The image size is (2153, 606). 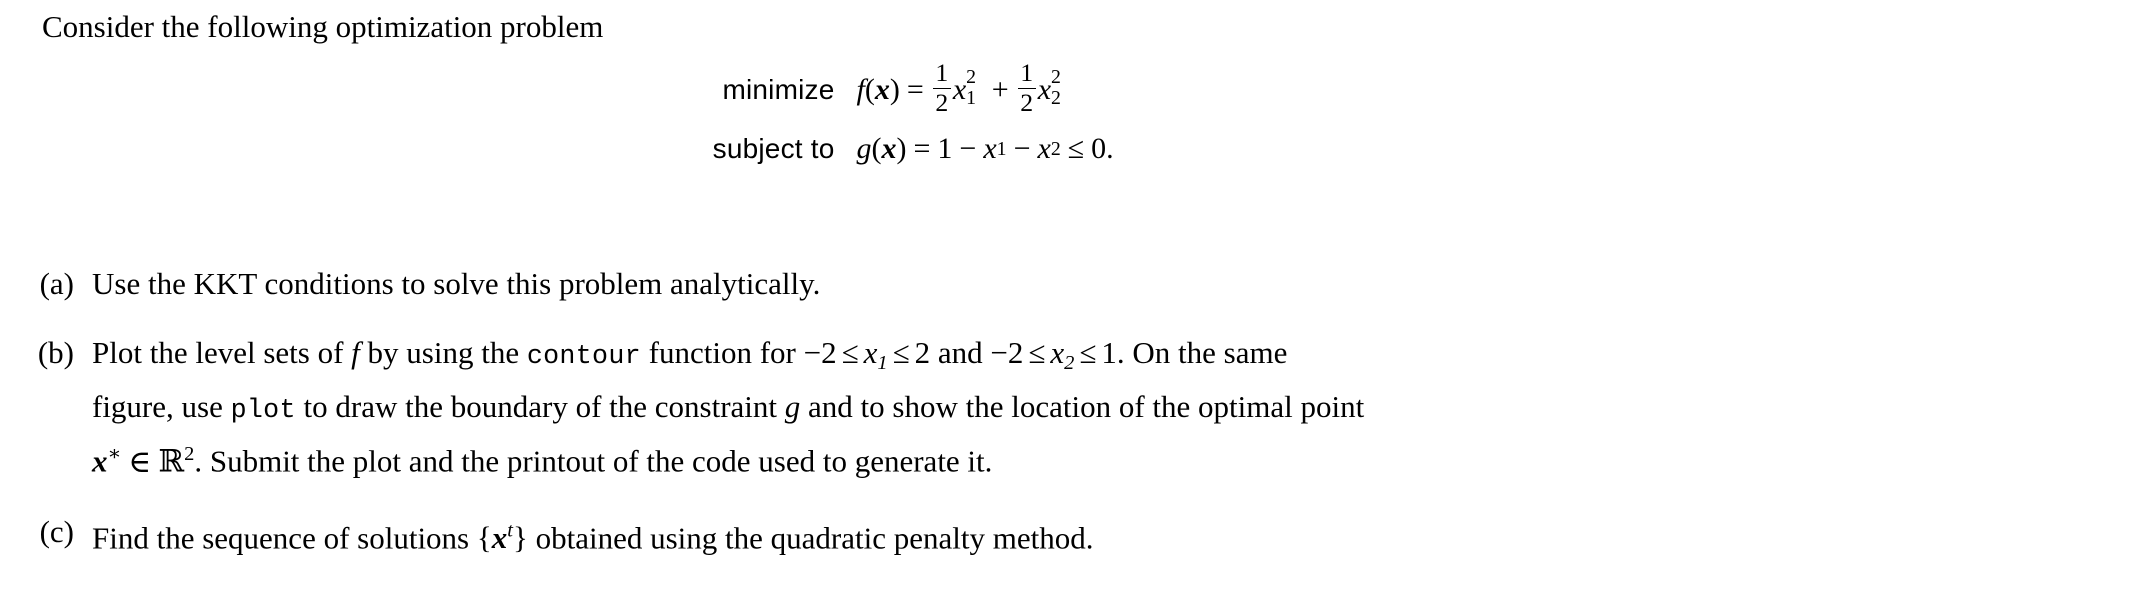 What do you see at coordinates (1110, 149) in the screenshot?
I see `constraint-period: .` at bounding box center [1110, 149].